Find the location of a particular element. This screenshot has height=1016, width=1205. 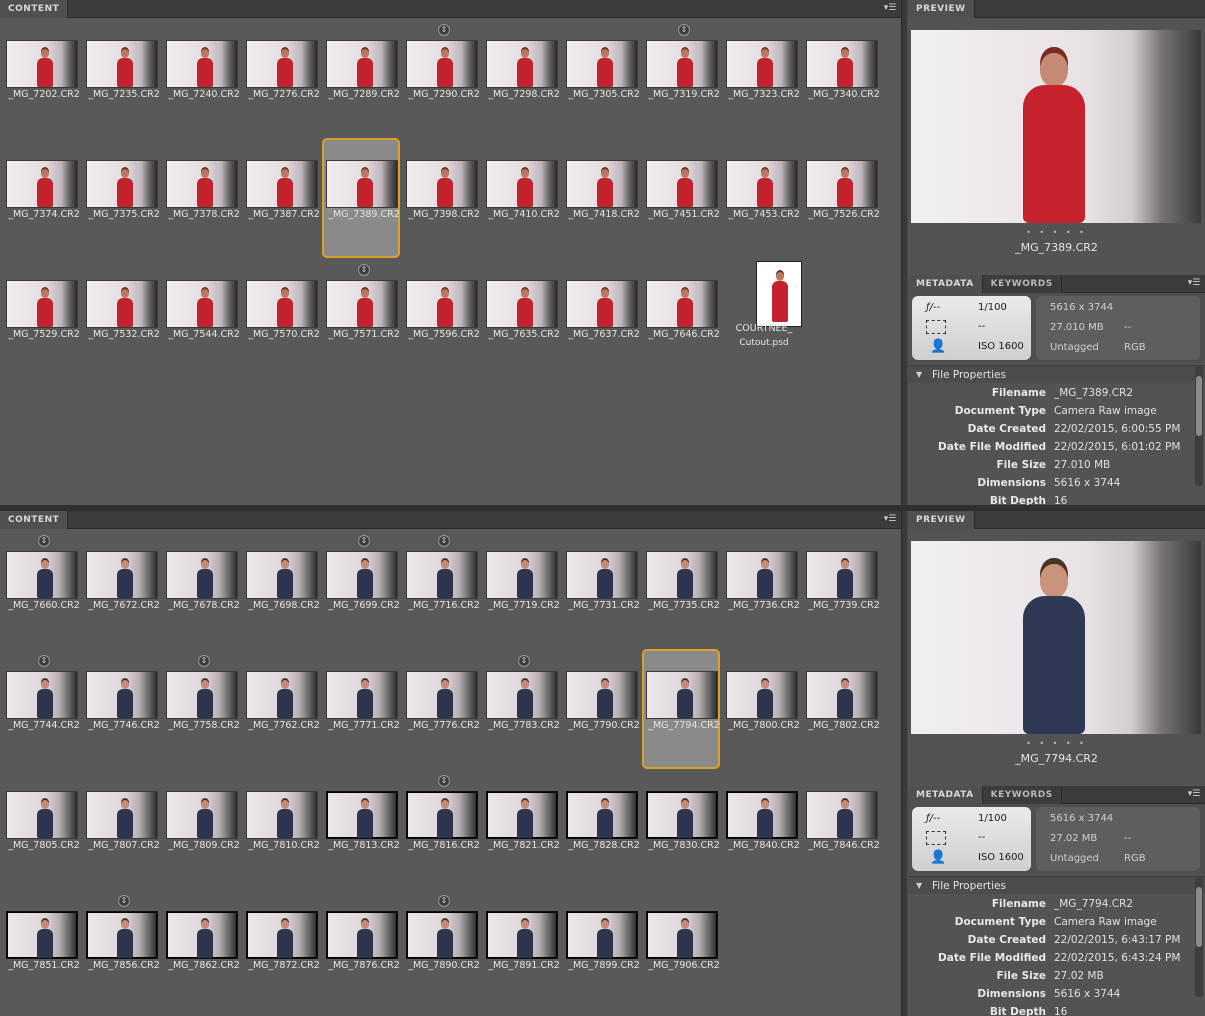

thumbnail-cell: ⇕ _MG_7290.CR2 is located at coordinates (444, 80).